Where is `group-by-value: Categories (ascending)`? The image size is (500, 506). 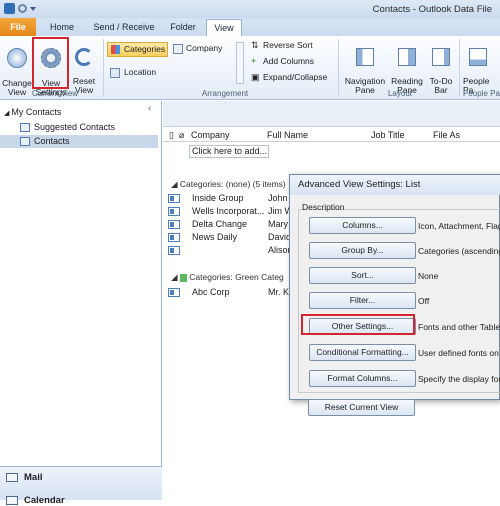 group-by-value: Categories (ascending) is located at coordinates (459, 251).